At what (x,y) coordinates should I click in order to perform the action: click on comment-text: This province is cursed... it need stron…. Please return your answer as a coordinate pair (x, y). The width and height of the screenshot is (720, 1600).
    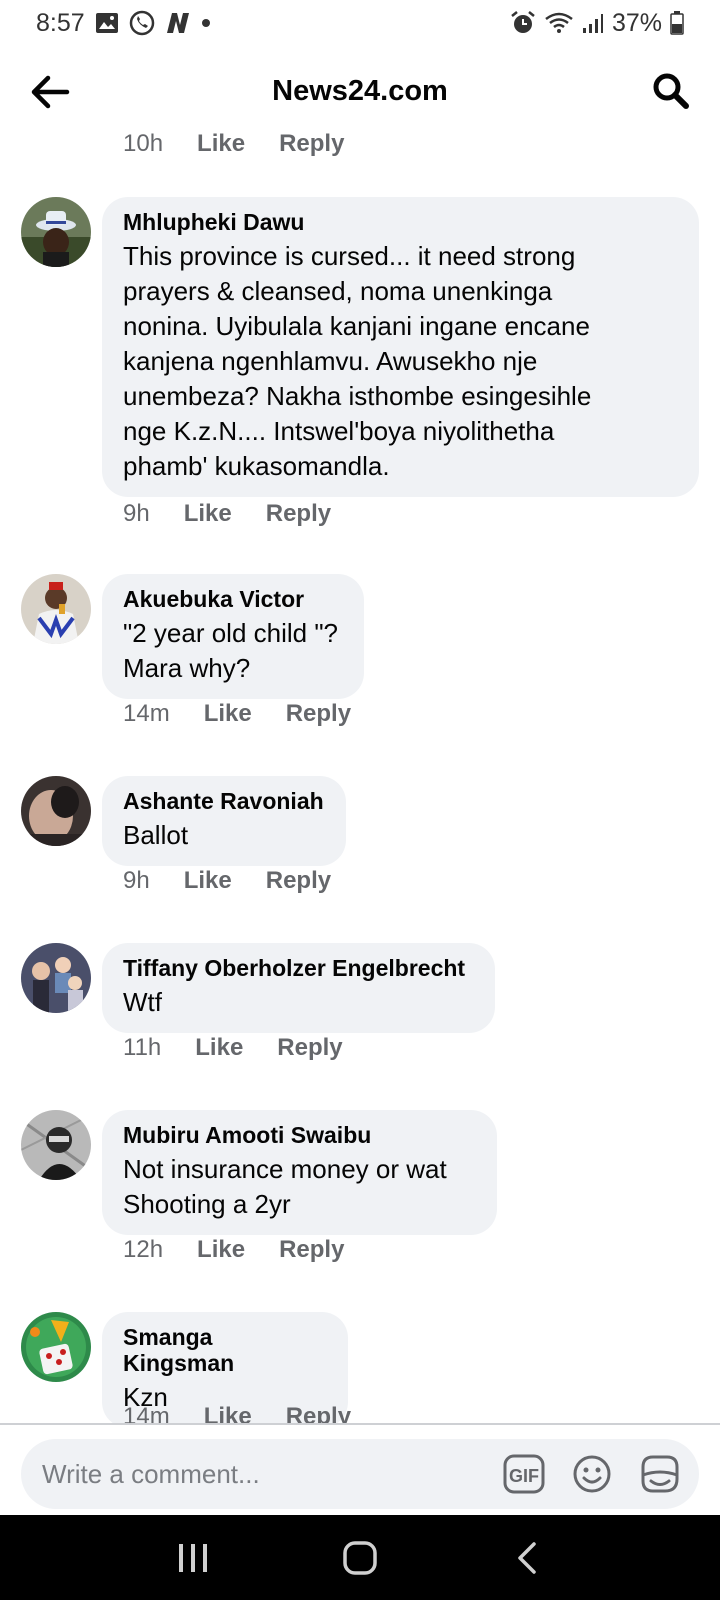
    Looking at the image, I should click on (357, 361).